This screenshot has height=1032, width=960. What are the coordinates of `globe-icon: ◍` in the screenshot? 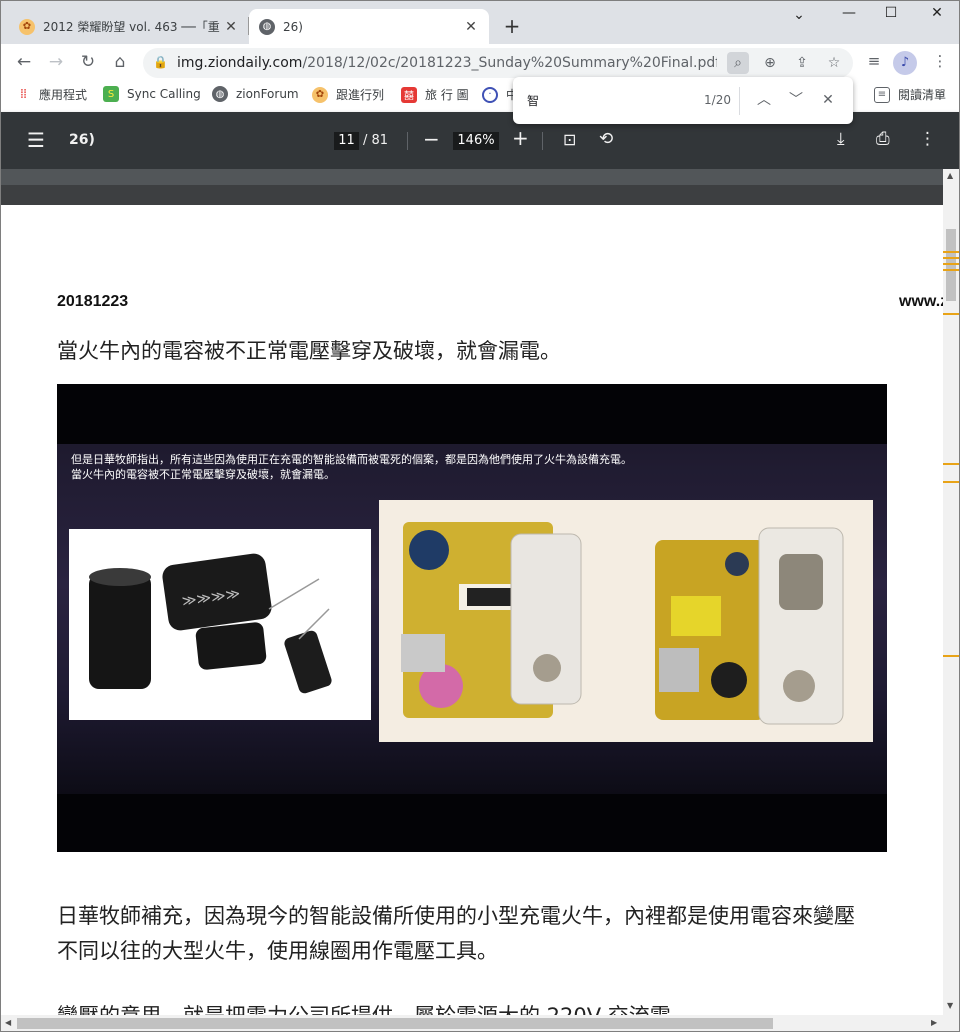 It's located at (220, 94).